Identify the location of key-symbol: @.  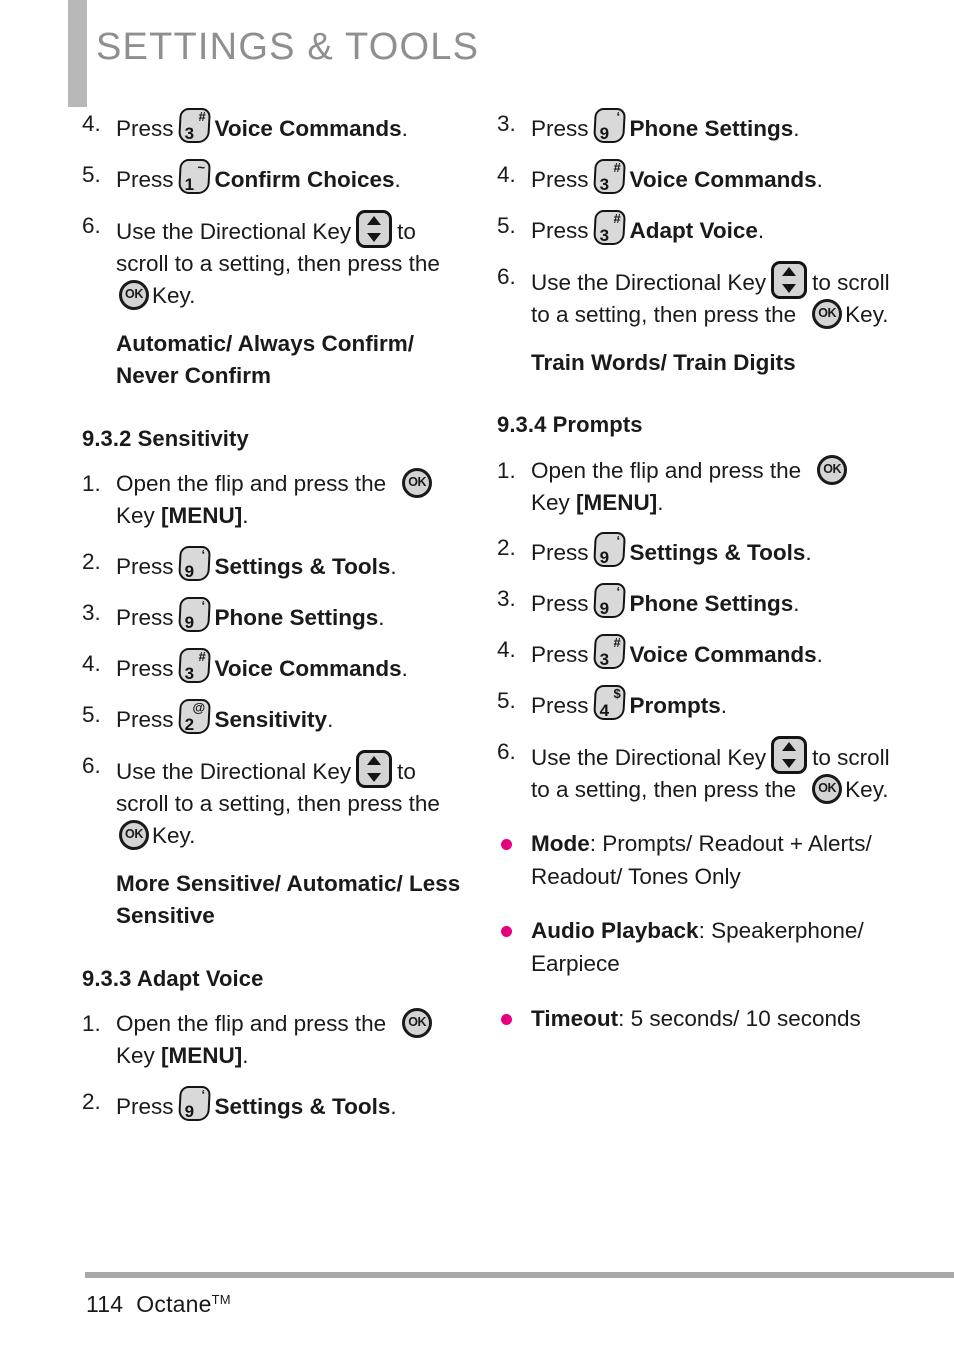
(198, 707).